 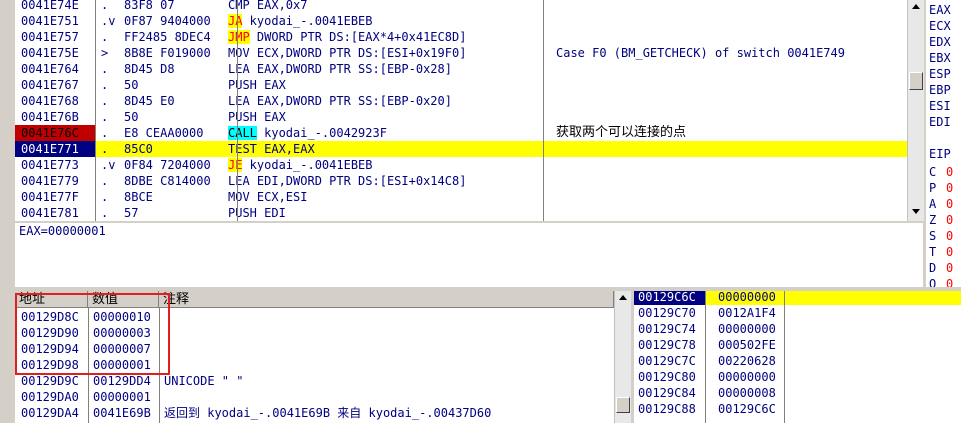 What do you see at coordinates (55, 117) in the screenshot?
I see `disasm-address: 0041E76B` at bounding box center [55, 117].